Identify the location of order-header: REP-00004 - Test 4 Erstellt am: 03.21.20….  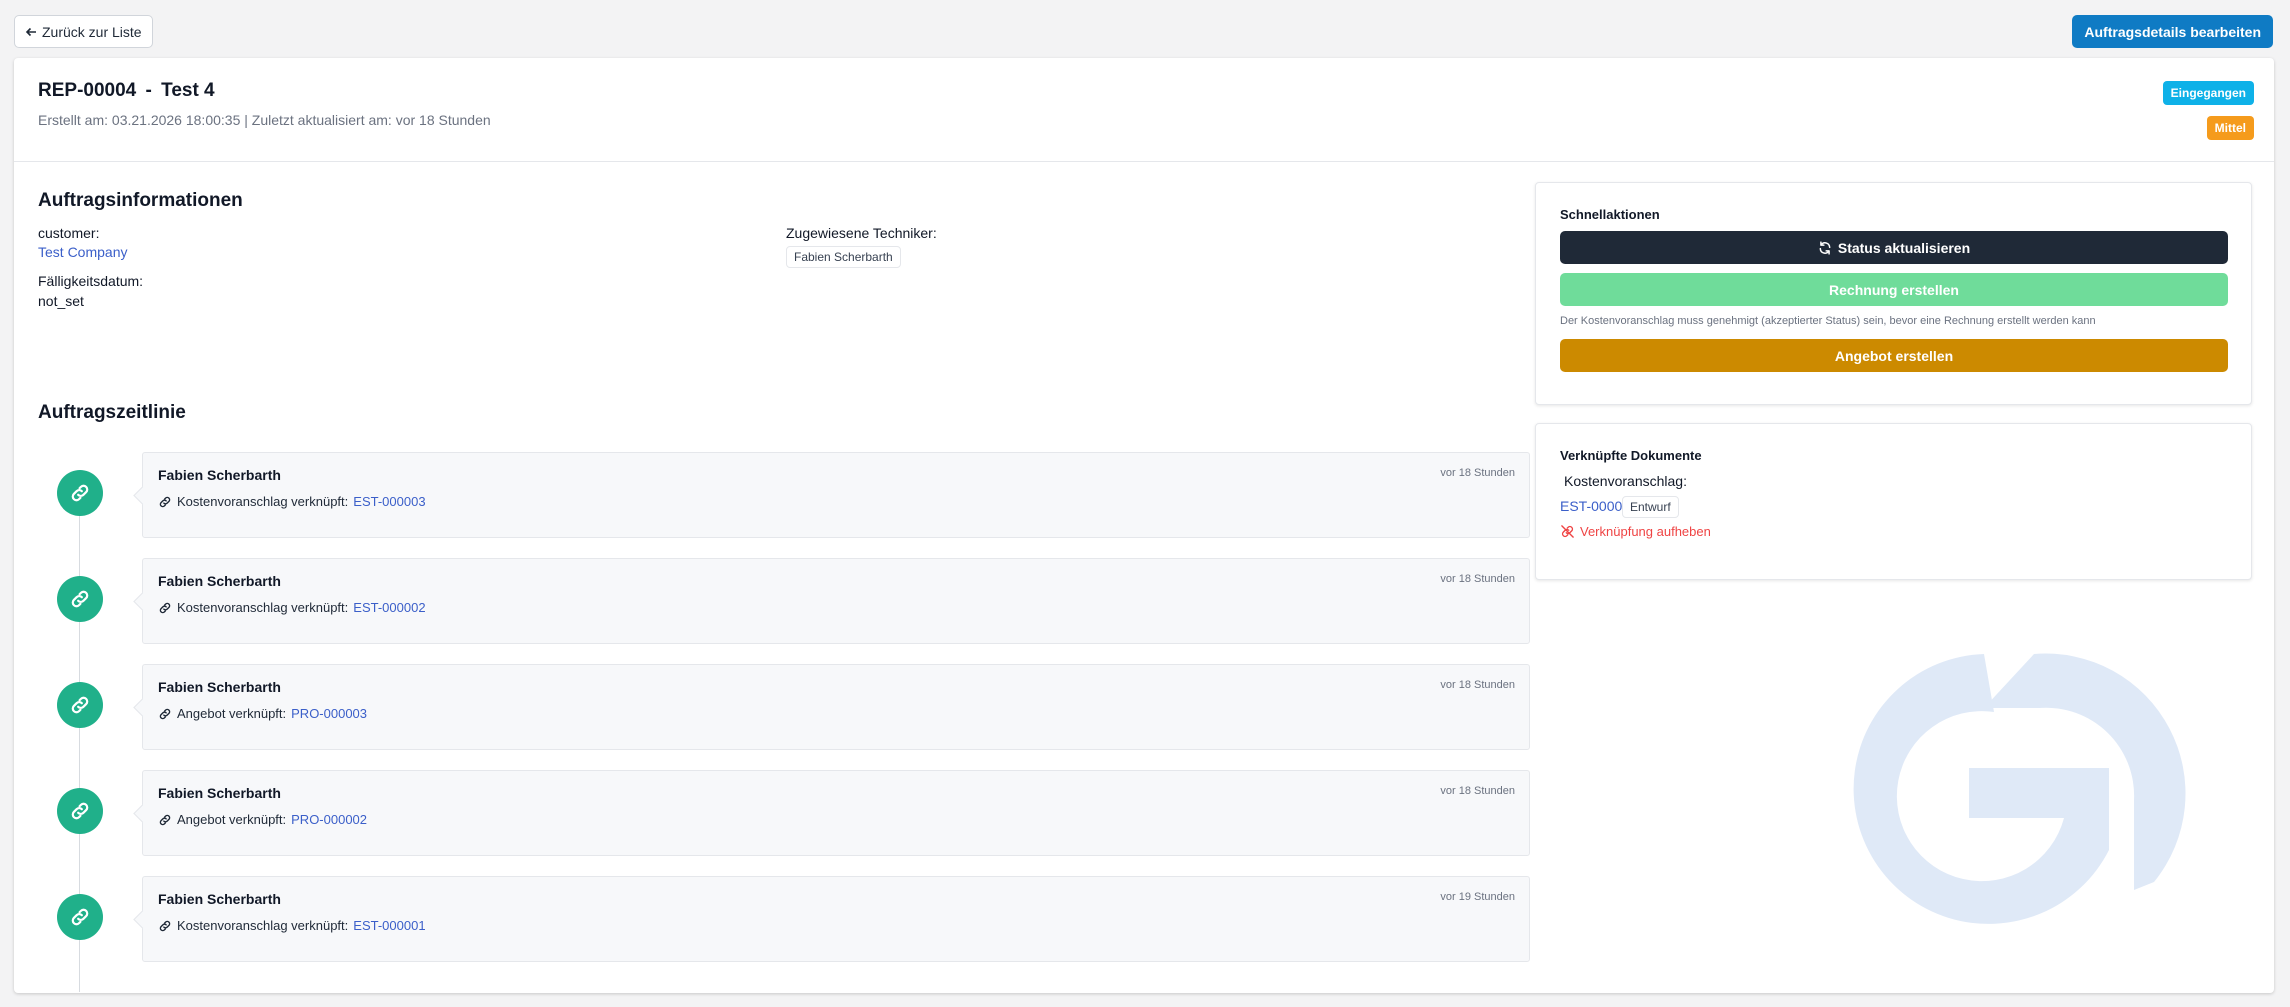
(1144, 110).